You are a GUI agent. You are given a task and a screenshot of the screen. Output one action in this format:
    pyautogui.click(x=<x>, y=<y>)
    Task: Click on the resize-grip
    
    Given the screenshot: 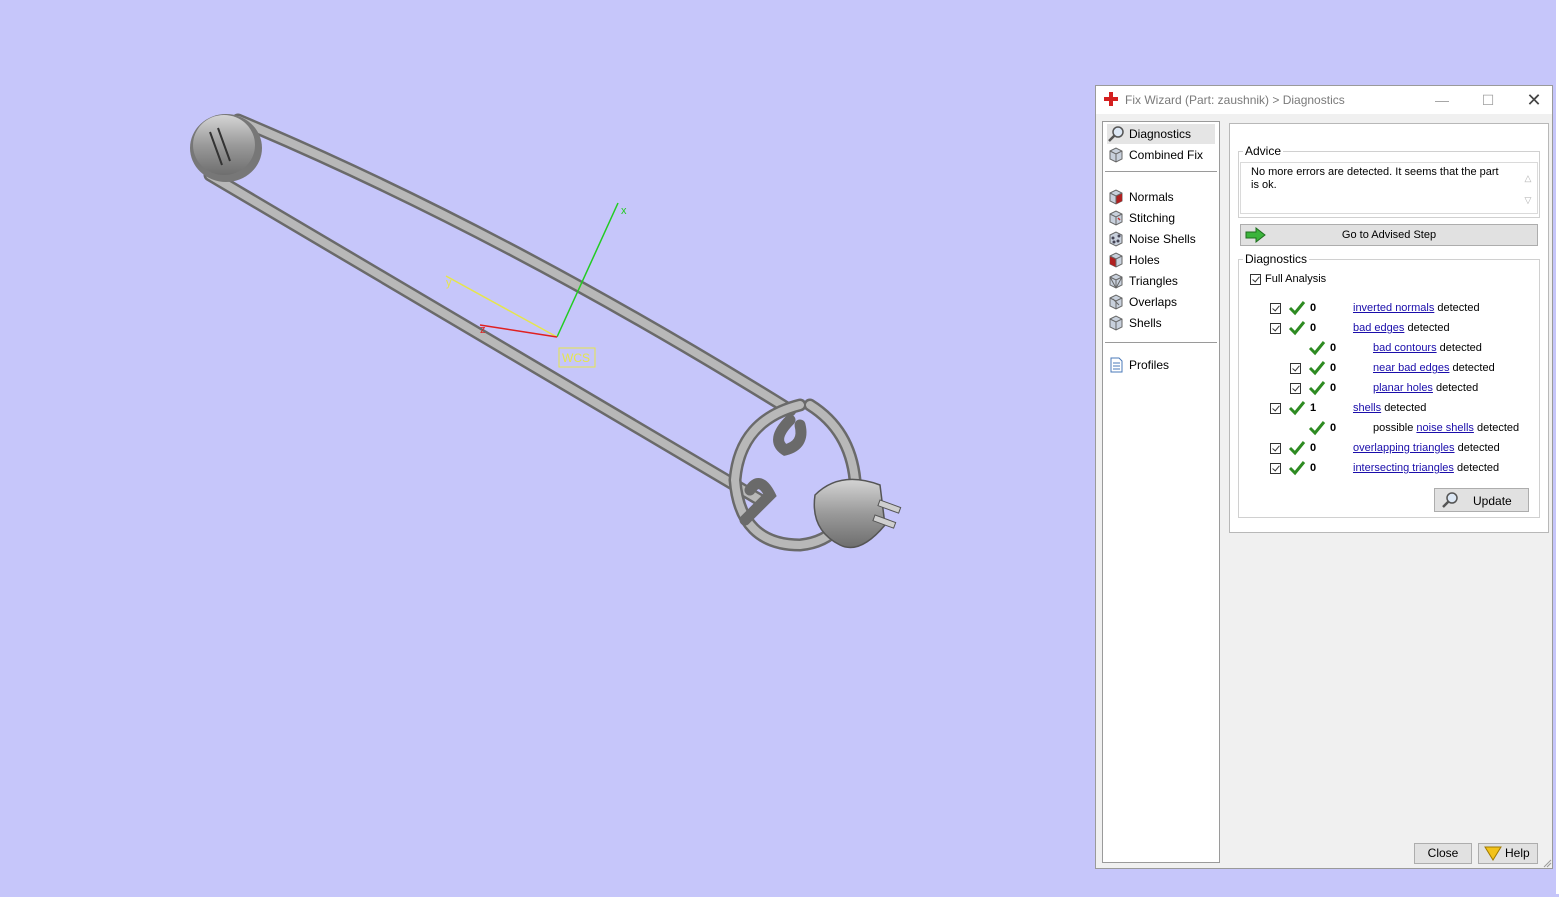 What is the action you would take?
    pyautogui.click(x=1547, y=863)
    